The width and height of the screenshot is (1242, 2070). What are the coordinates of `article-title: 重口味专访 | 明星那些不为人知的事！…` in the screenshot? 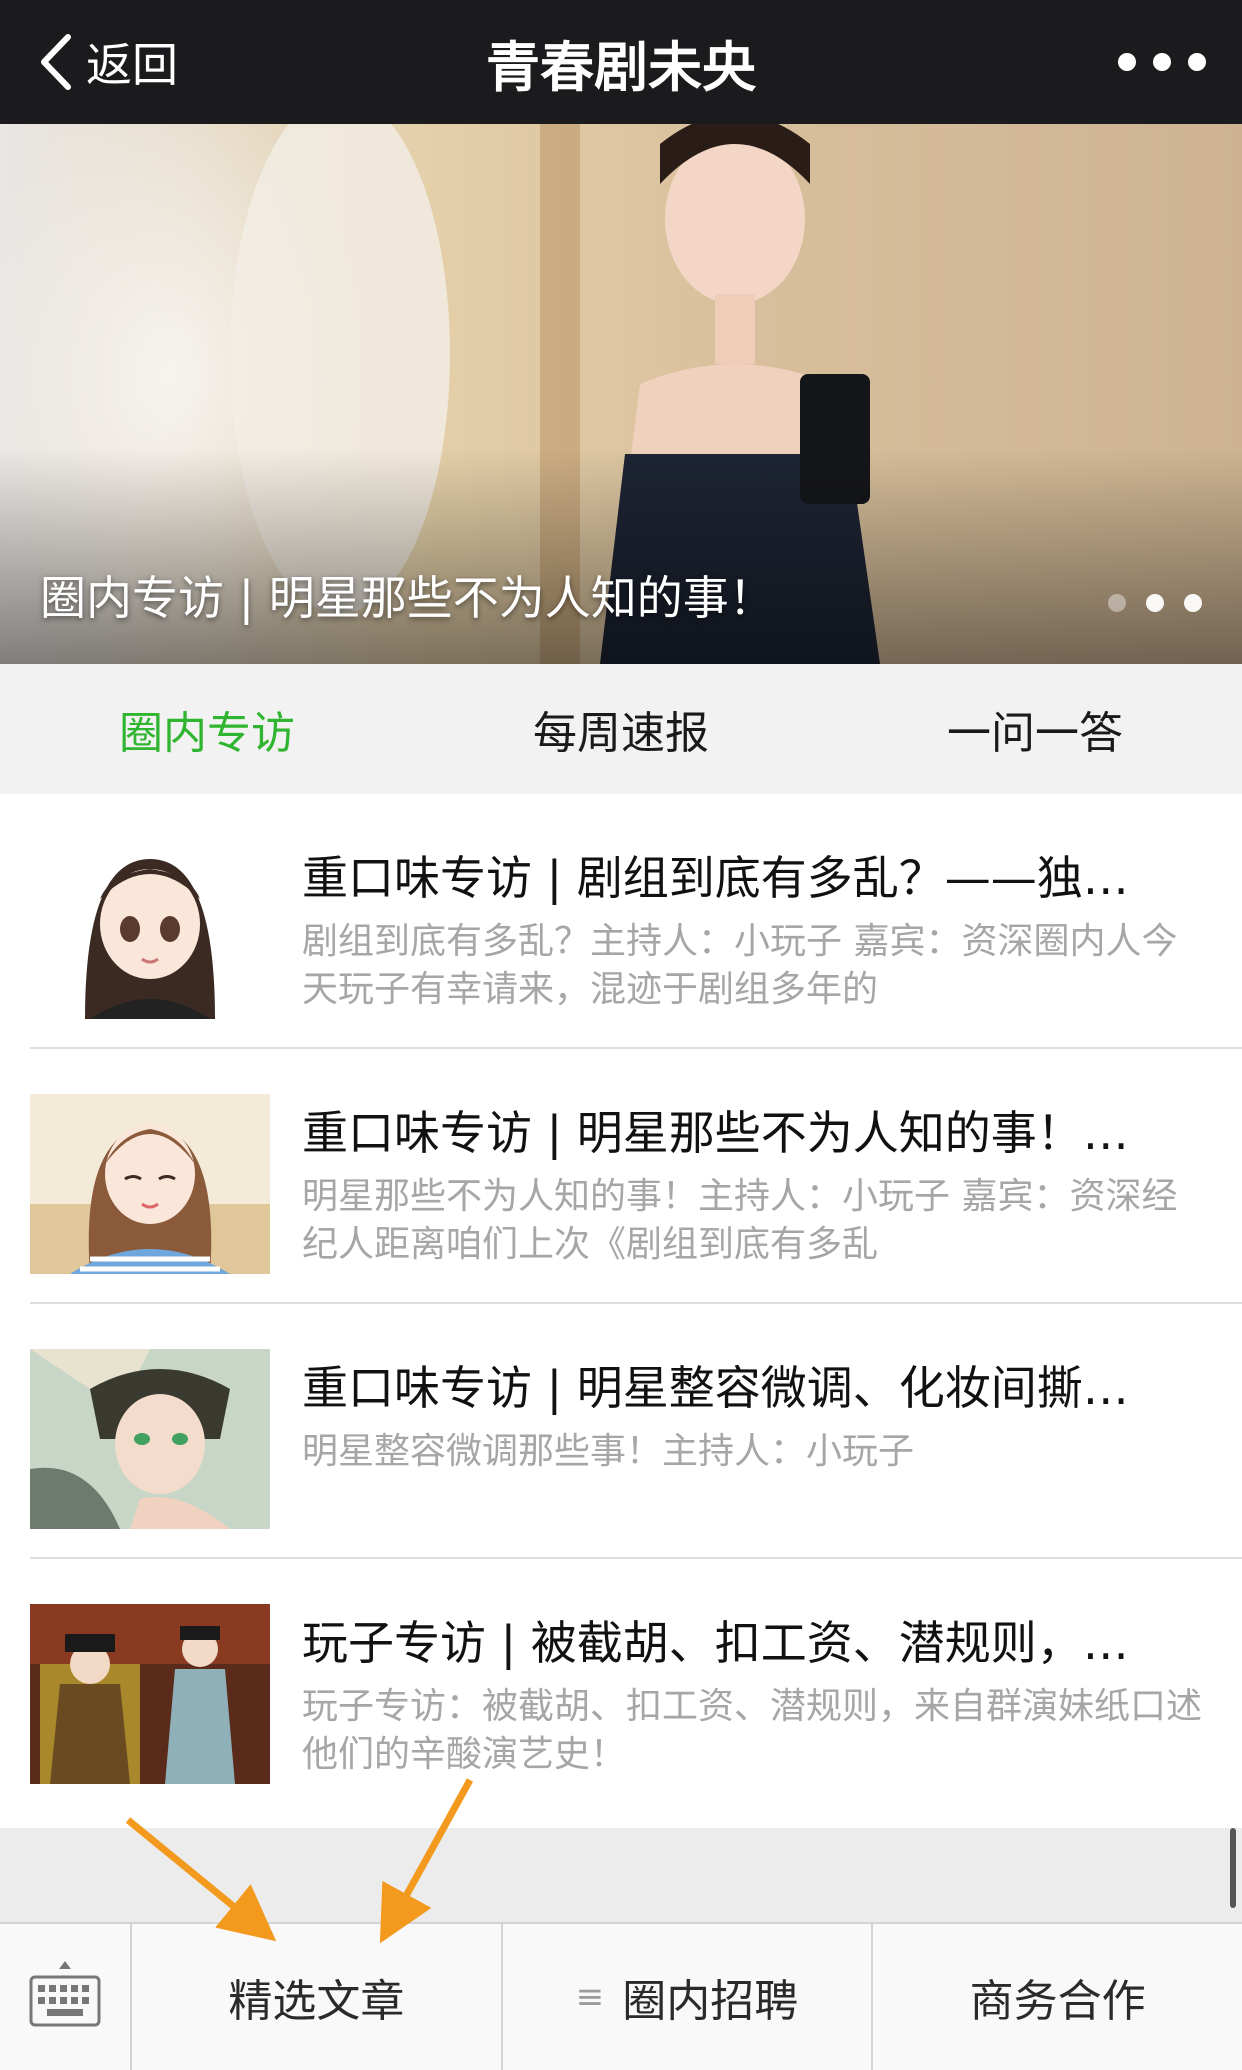 It's located at (715, 1133).